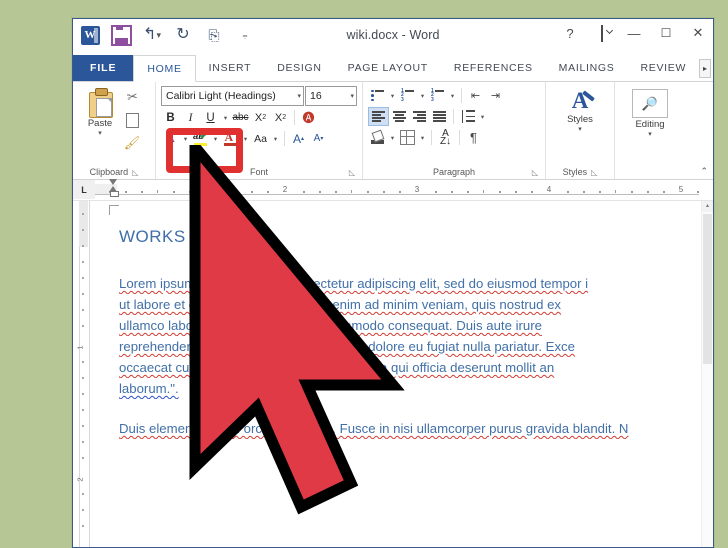  What do you see at coordinates (407, 95) in the screenshot?
I see `numbering-button: 123` at bounding box center [407, 95].